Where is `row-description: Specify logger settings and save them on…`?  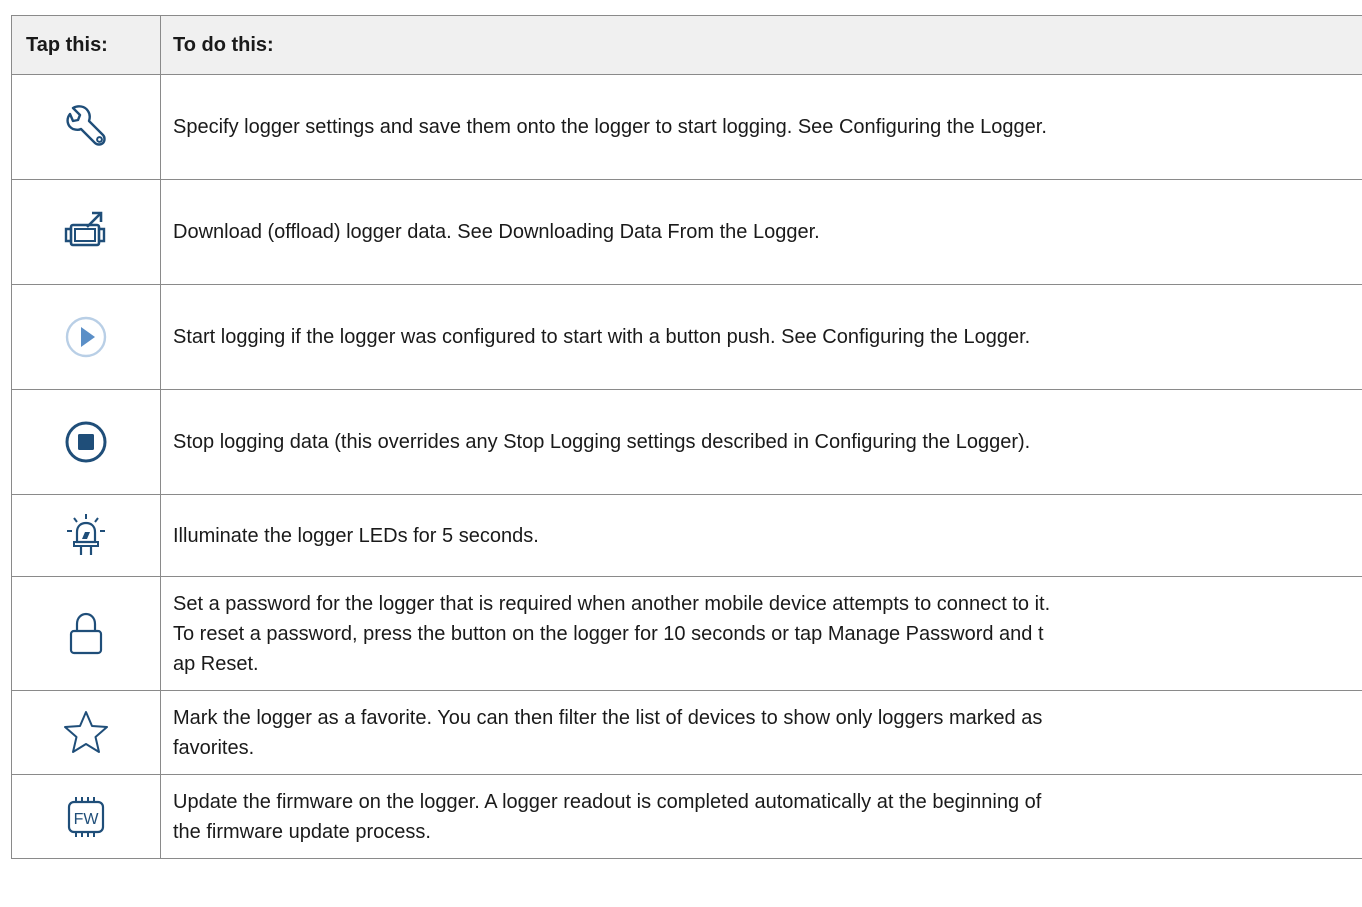 row-description: Specify logger settings and save them on… is located at coordinates (761, 127).